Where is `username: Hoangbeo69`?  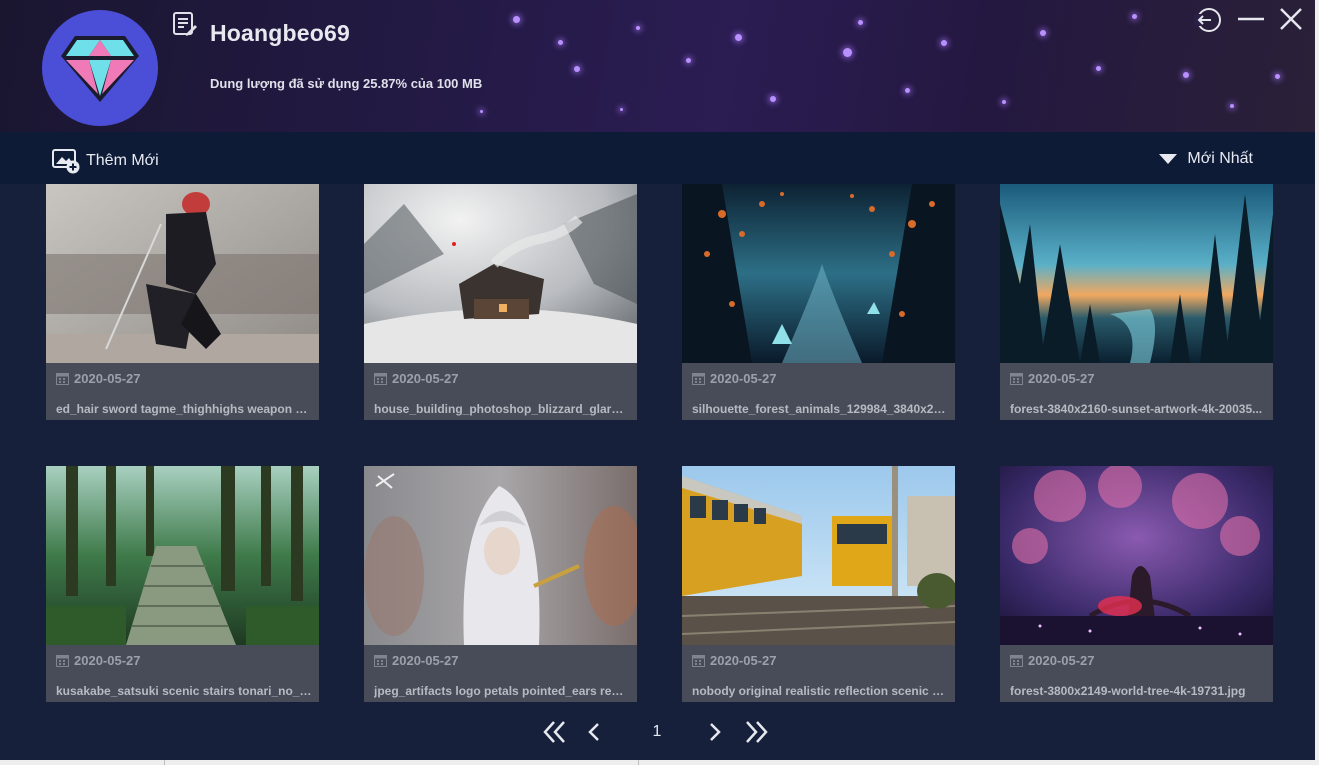
username: Hoangbeo69 is located at coordinates (280, 33).